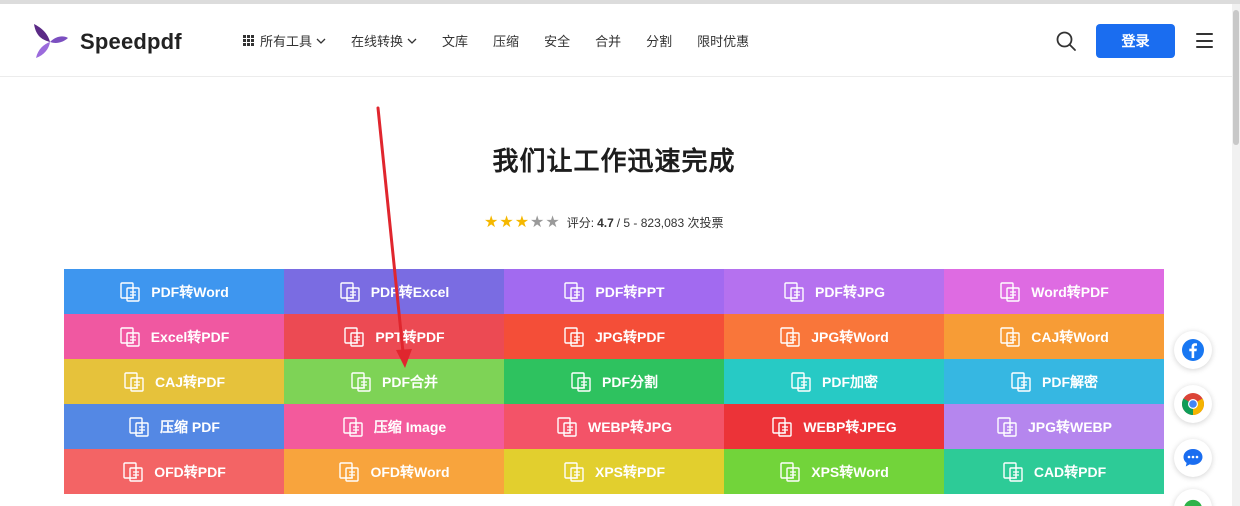 This screenshot has height=506, width=1240. Describe the element at coordinates (608, 40) in the screenshot. I see `nav-merge: 合并` at that location.